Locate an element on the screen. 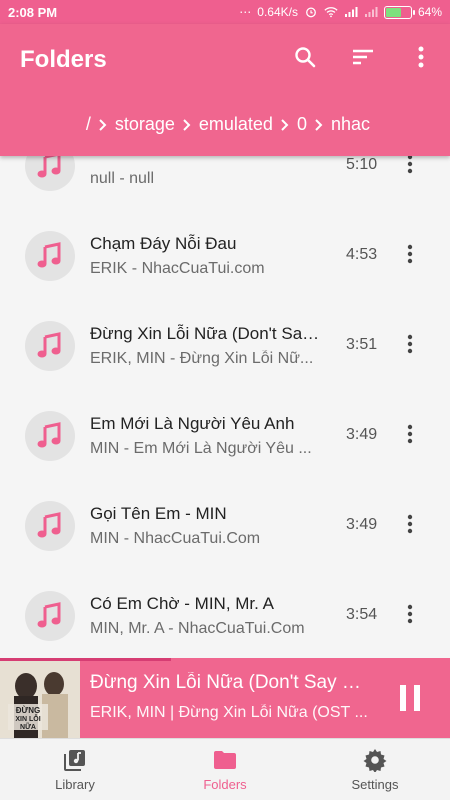  cover-text-2: XIN LỖI is located at coordinates (27, 718).